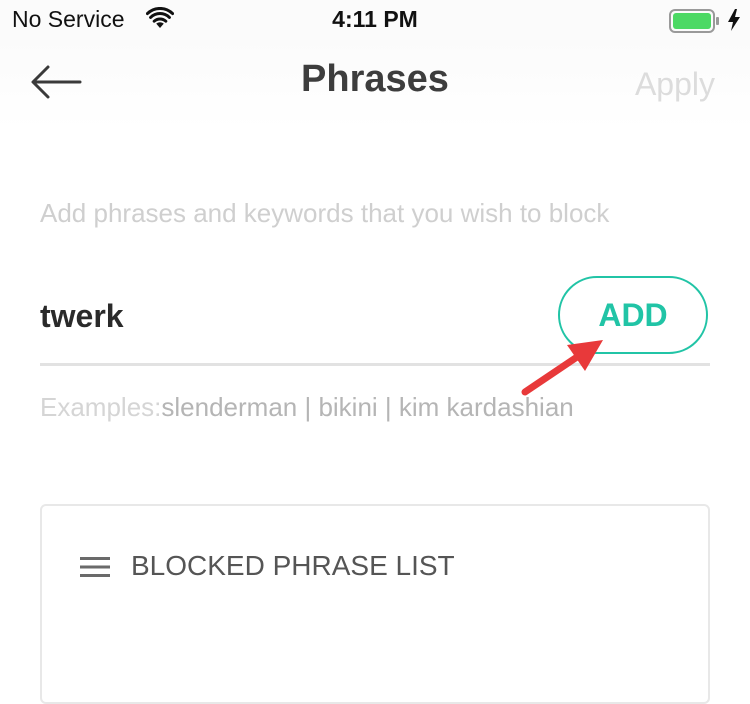 Image resolution: width=750 pixels, height=704 pixels. I want to click on back-arrow-icon, so click(56, 82).